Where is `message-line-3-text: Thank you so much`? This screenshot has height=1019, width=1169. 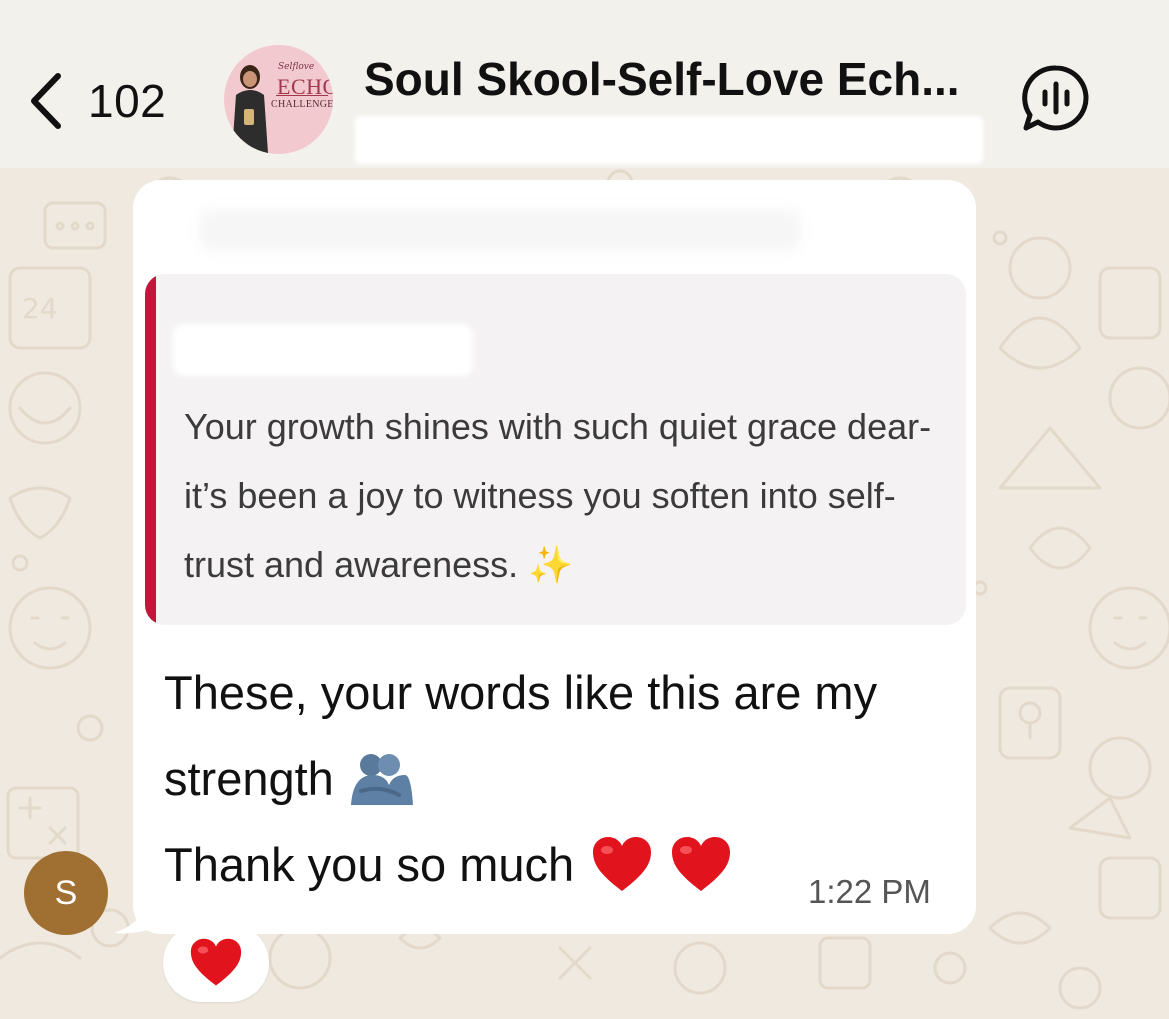
message-line-3-text: Thank you so much is located at coordinates (369, 864).